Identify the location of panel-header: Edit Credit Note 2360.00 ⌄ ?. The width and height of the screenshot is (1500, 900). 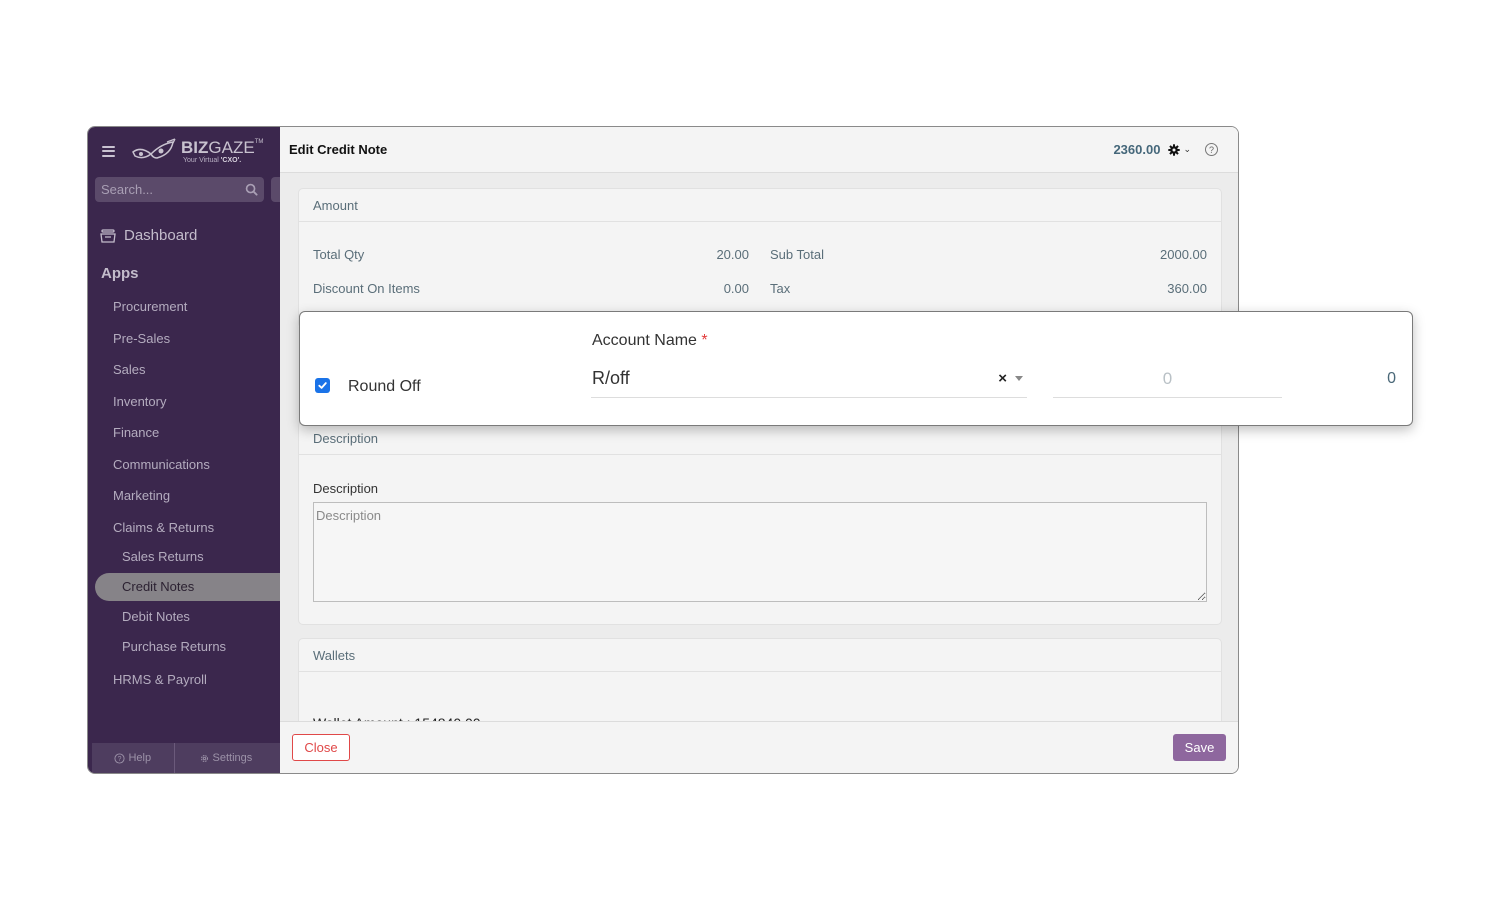
(759, 150).